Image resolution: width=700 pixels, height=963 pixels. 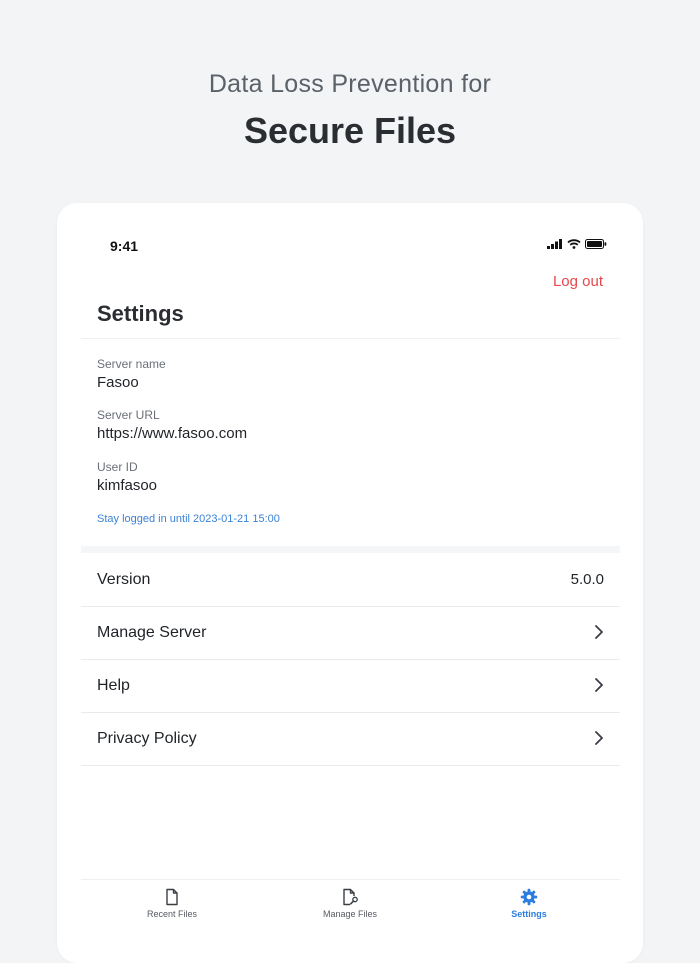 I want to click on tab-label: Manage Files, so click(x=350, y=914).